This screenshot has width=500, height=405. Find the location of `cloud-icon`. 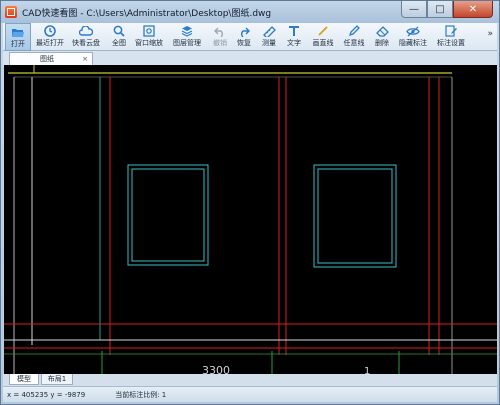

cloud-icon is located at coordinates (86, 31).